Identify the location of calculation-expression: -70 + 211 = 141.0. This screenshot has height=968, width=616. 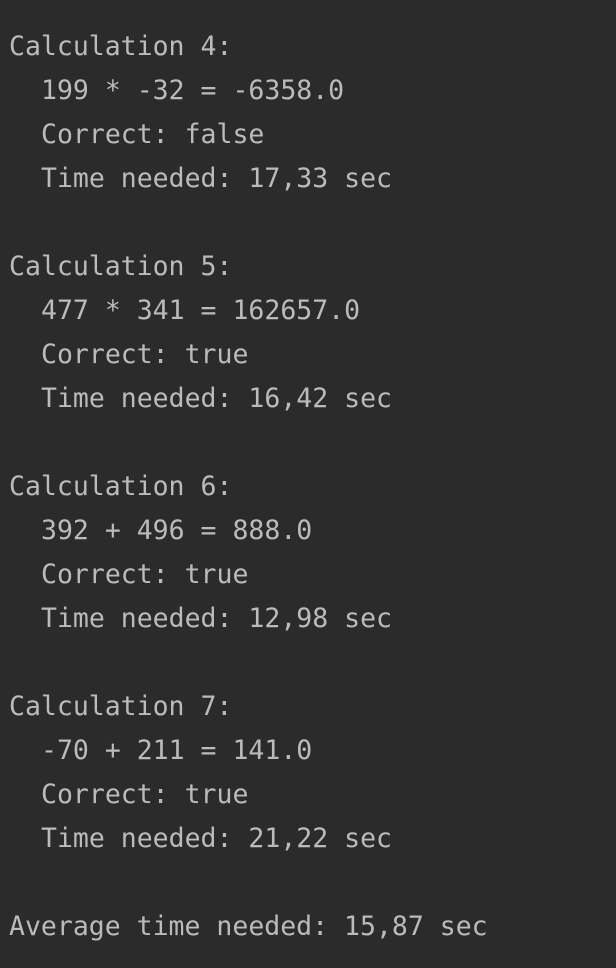
(177, 750).